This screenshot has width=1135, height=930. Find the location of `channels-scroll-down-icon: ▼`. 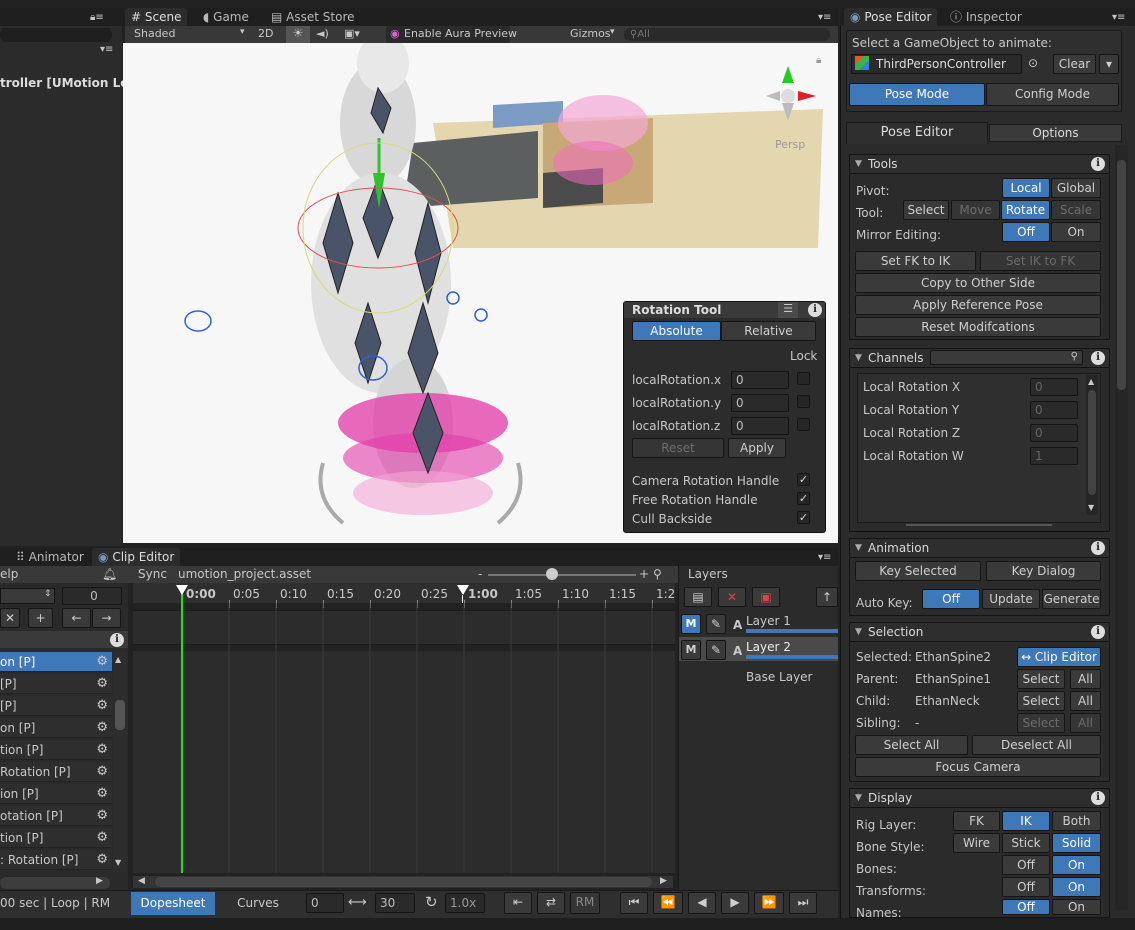

channels-scroll-down-icon: ▼ is located at coordinates (1091, 507).